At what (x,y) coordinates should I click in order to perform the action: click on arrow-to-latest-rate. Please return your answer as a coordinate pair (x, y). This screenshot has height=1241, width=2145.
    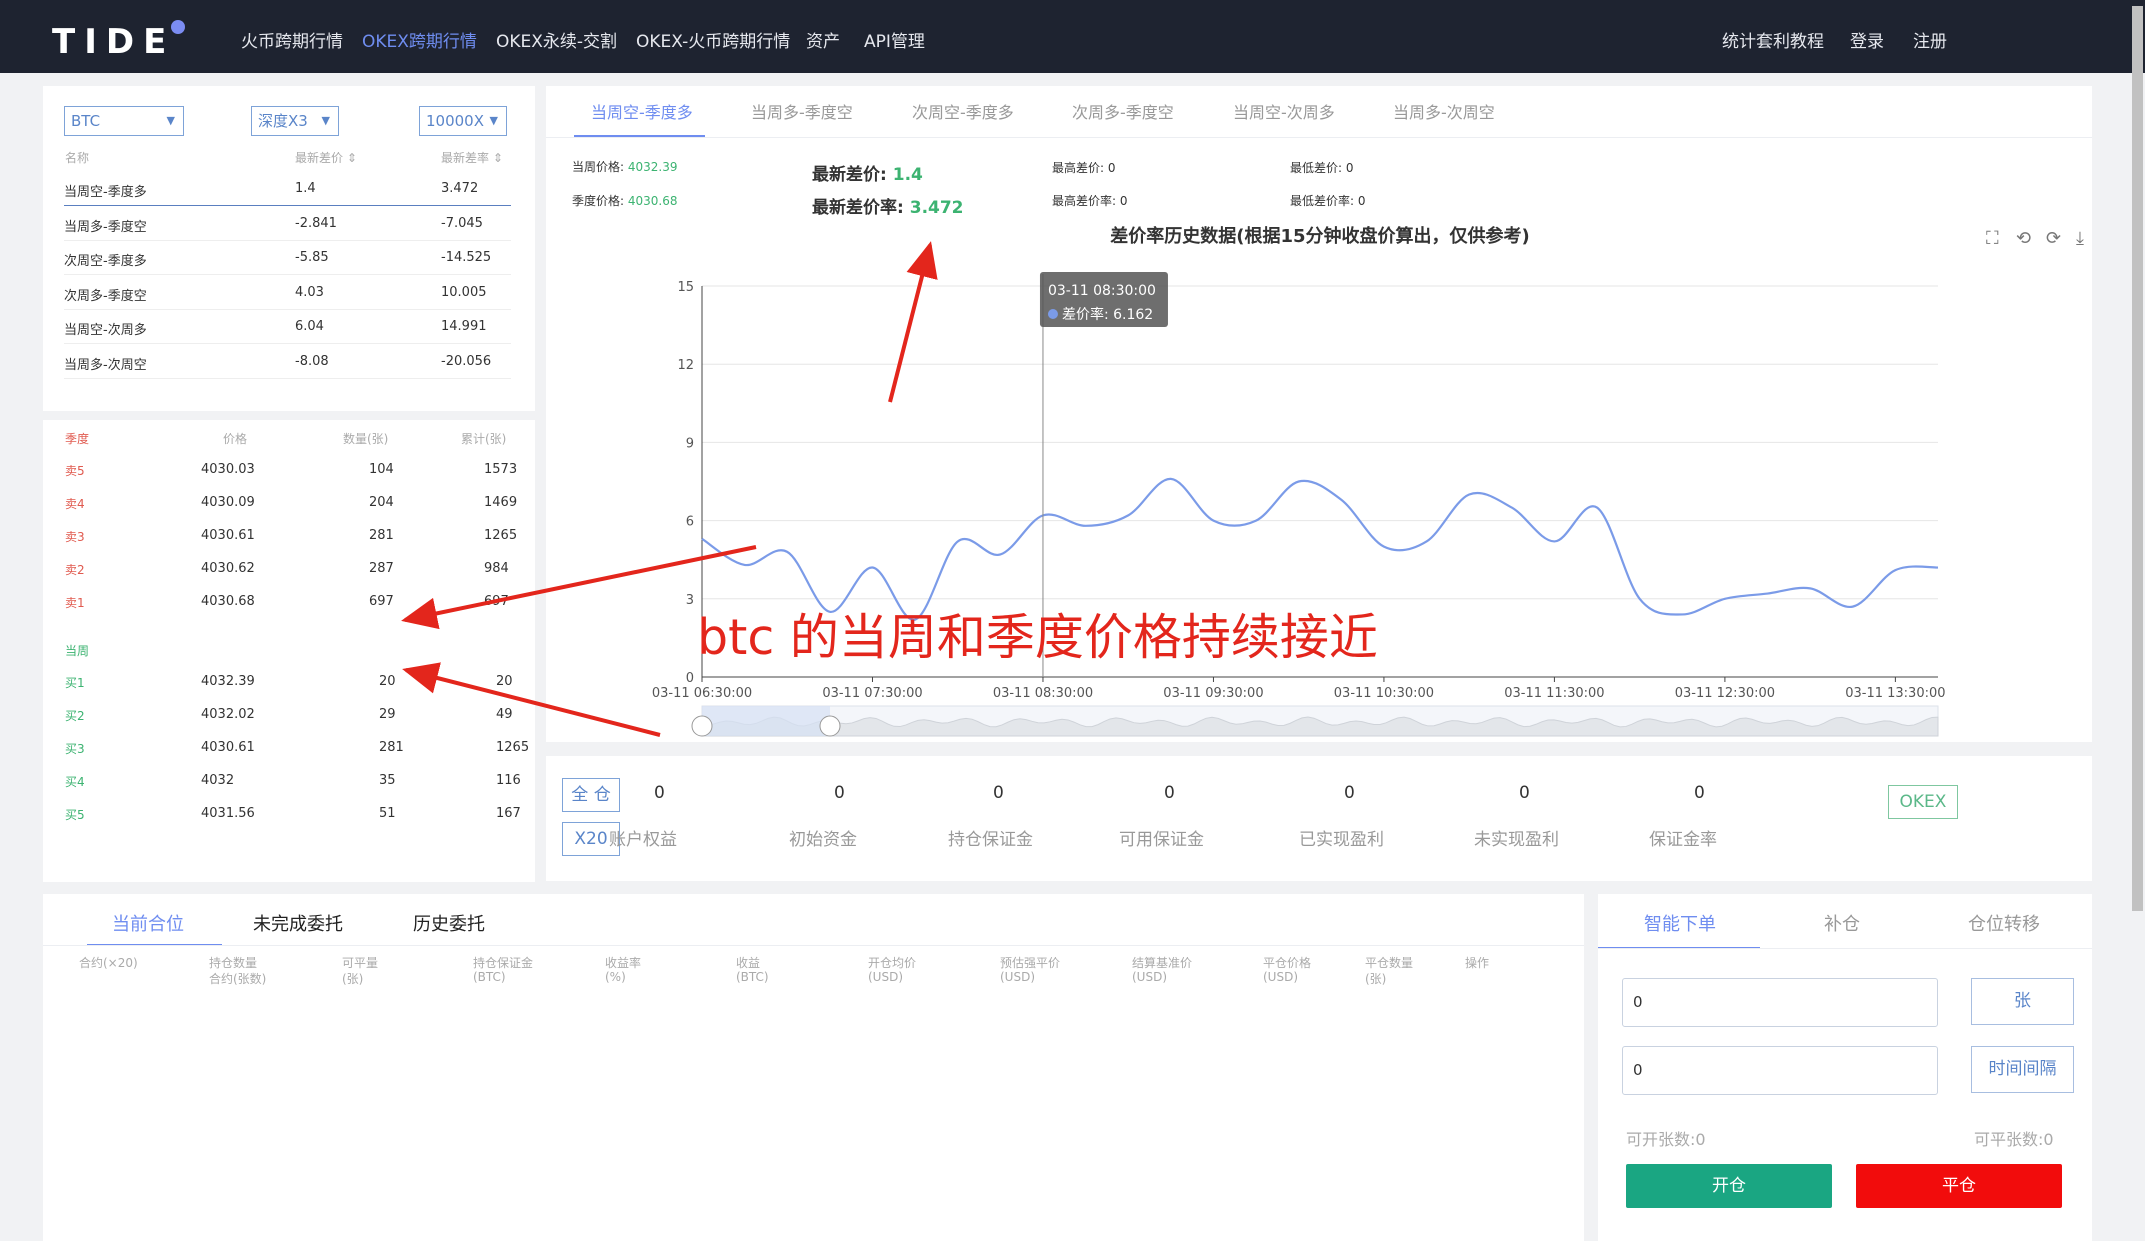
    Looking at the image, I should click on (913, 322).